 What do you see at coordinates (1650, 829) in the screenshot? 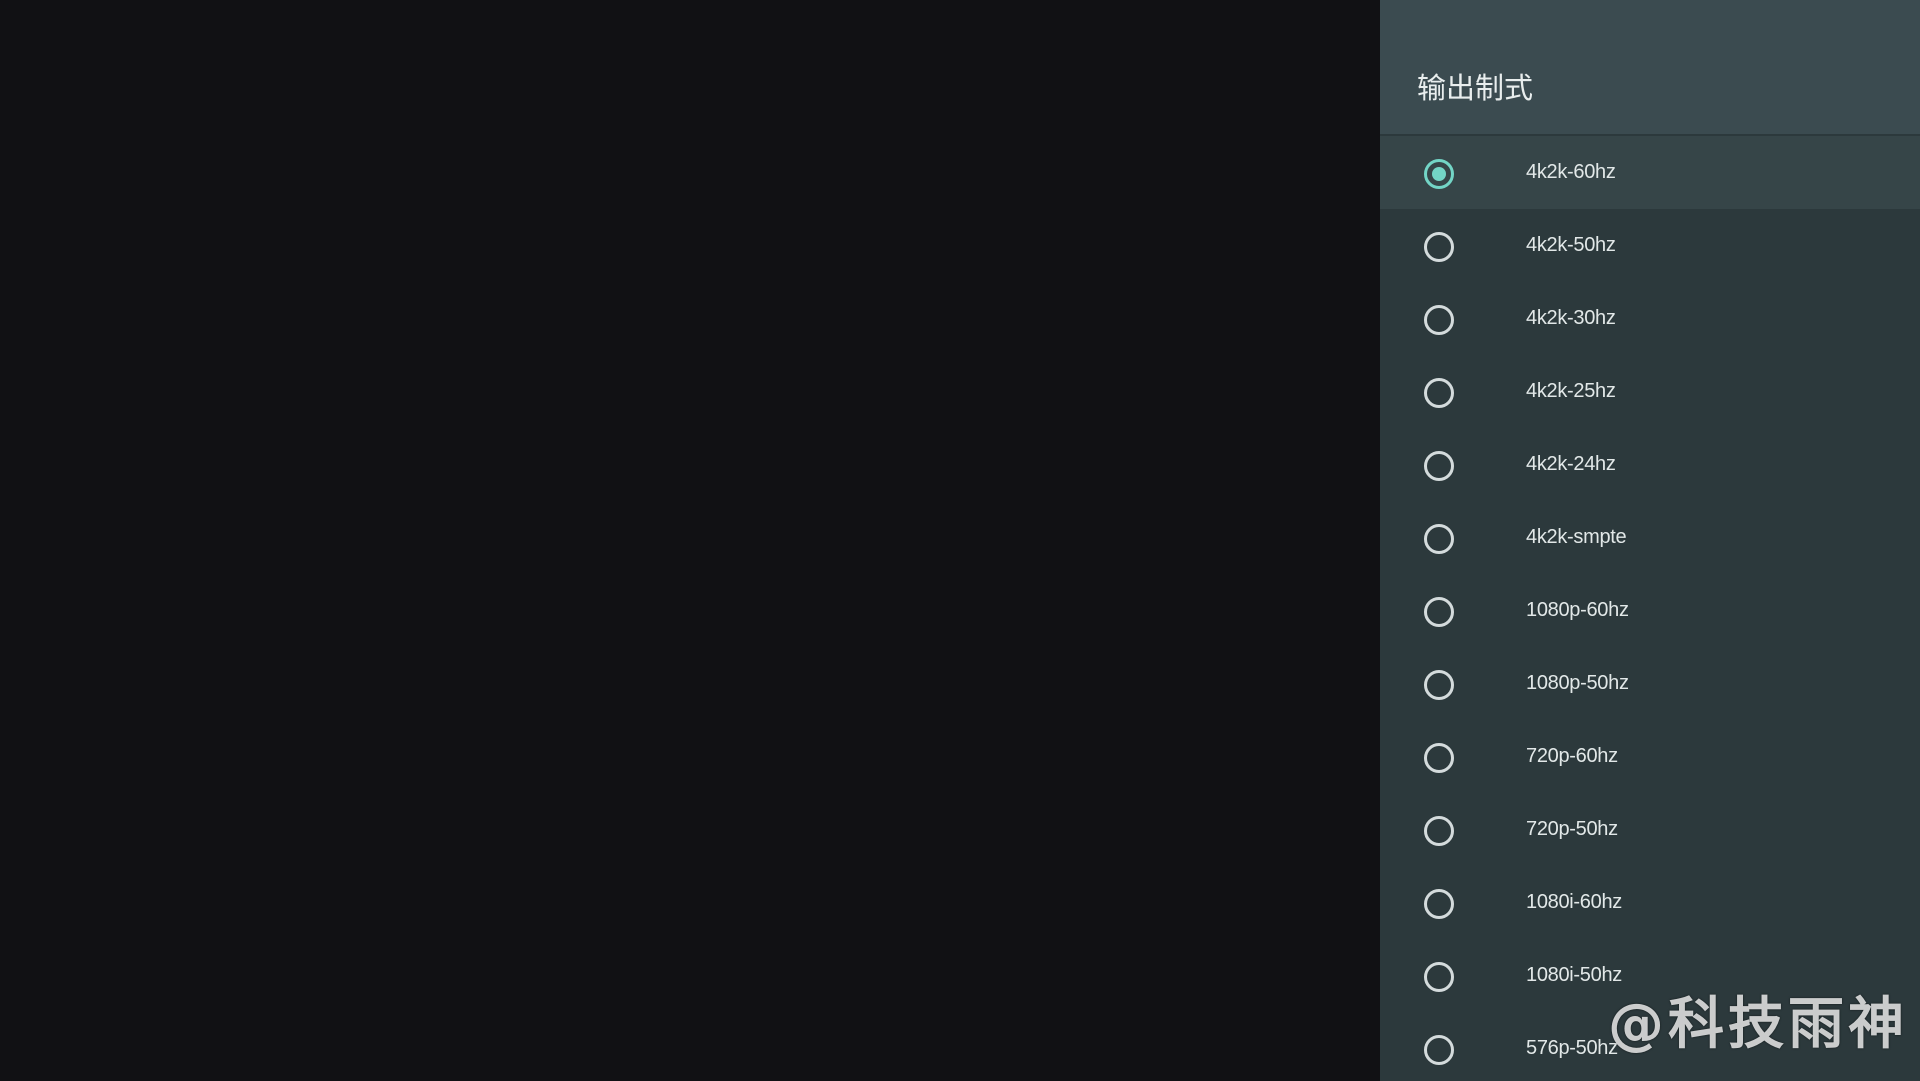
I see `option-item: 720p-50hz` at bounding box center [1650, 829].